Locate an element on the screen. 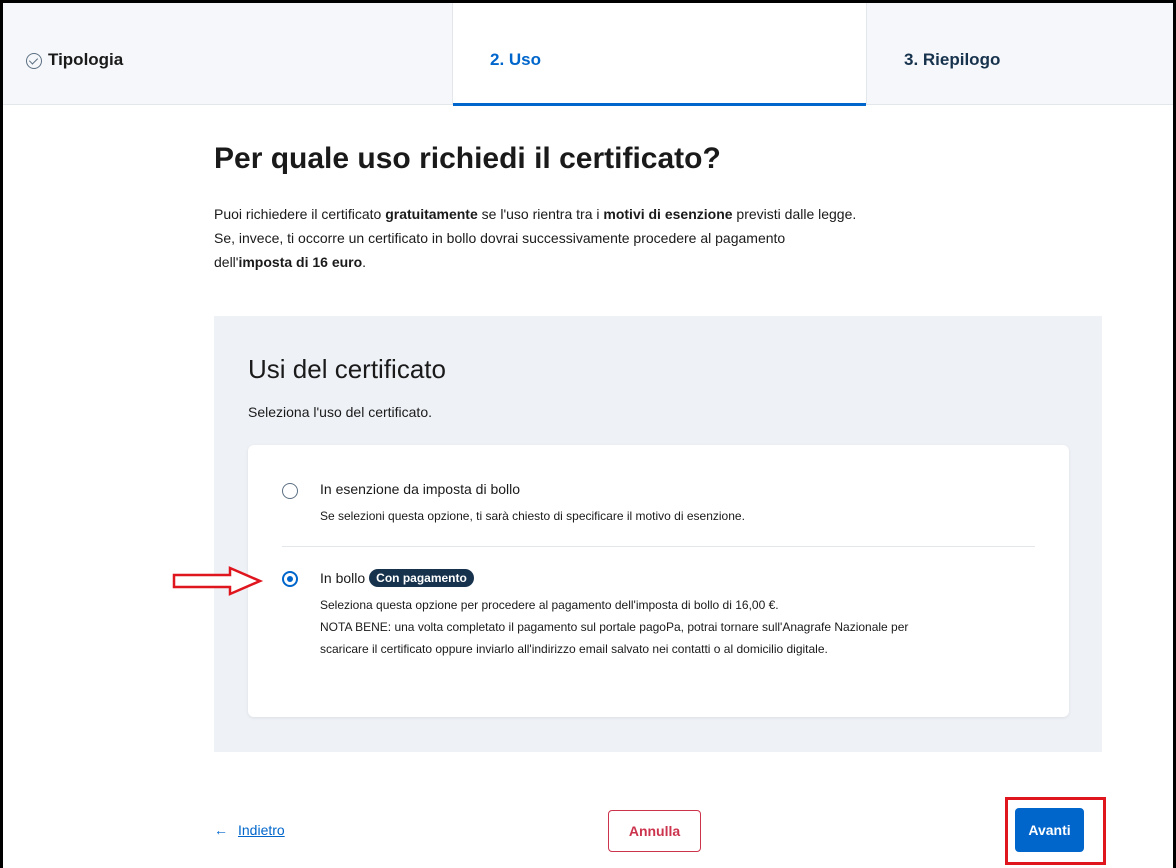 This screenshot has width=1176, height=868. payment-badge: Con pagamento is located at coordinates (421, 578).